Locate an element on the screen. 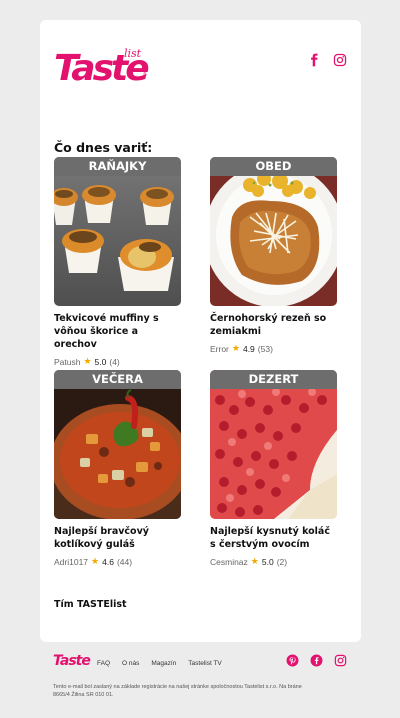  social-links-top is located at coordinates (327, 60).